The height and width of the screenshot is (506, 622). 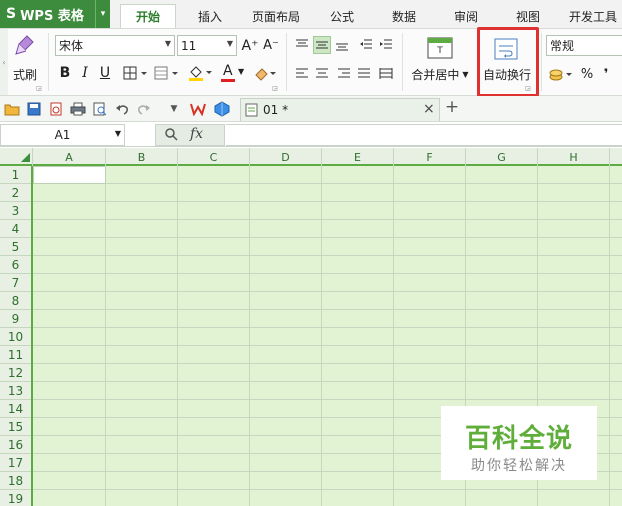 I want to click on underline-button: U, so click(x=105, y=73).